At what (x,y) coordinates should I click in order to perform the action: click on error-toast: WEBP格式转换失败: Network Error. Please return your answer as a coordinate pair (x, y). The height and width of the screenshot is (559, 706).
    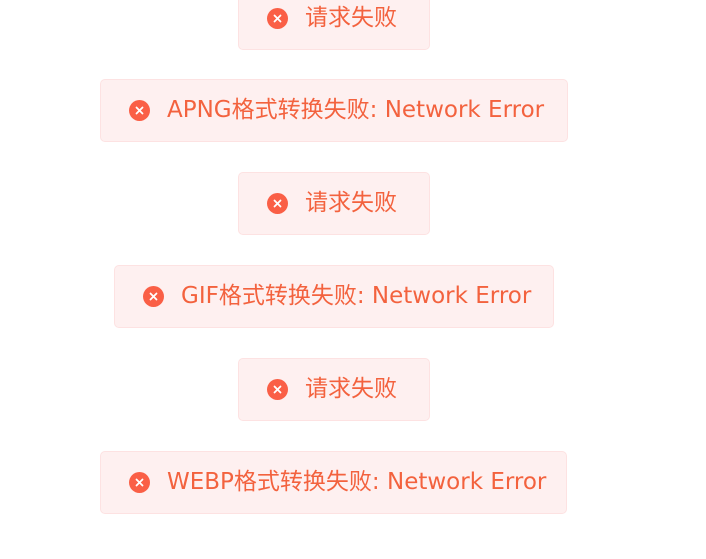
    Looking at the image, I should click on (333, 482).